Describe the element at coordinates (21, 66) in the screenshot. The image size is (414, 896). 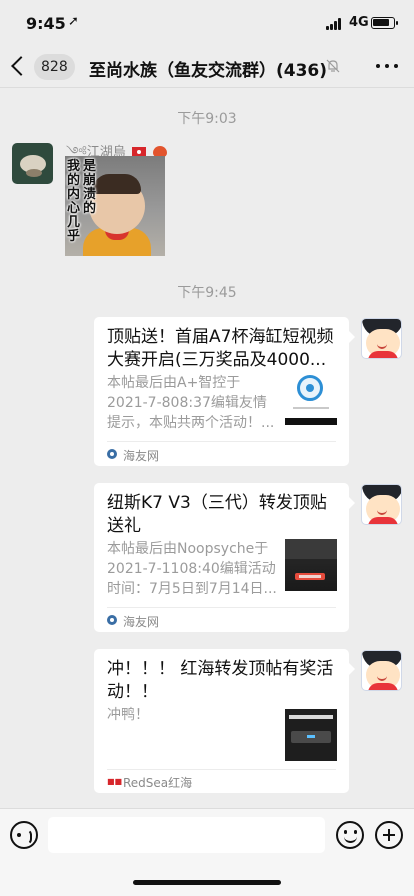
I see `chevron-left-icon` at that location.